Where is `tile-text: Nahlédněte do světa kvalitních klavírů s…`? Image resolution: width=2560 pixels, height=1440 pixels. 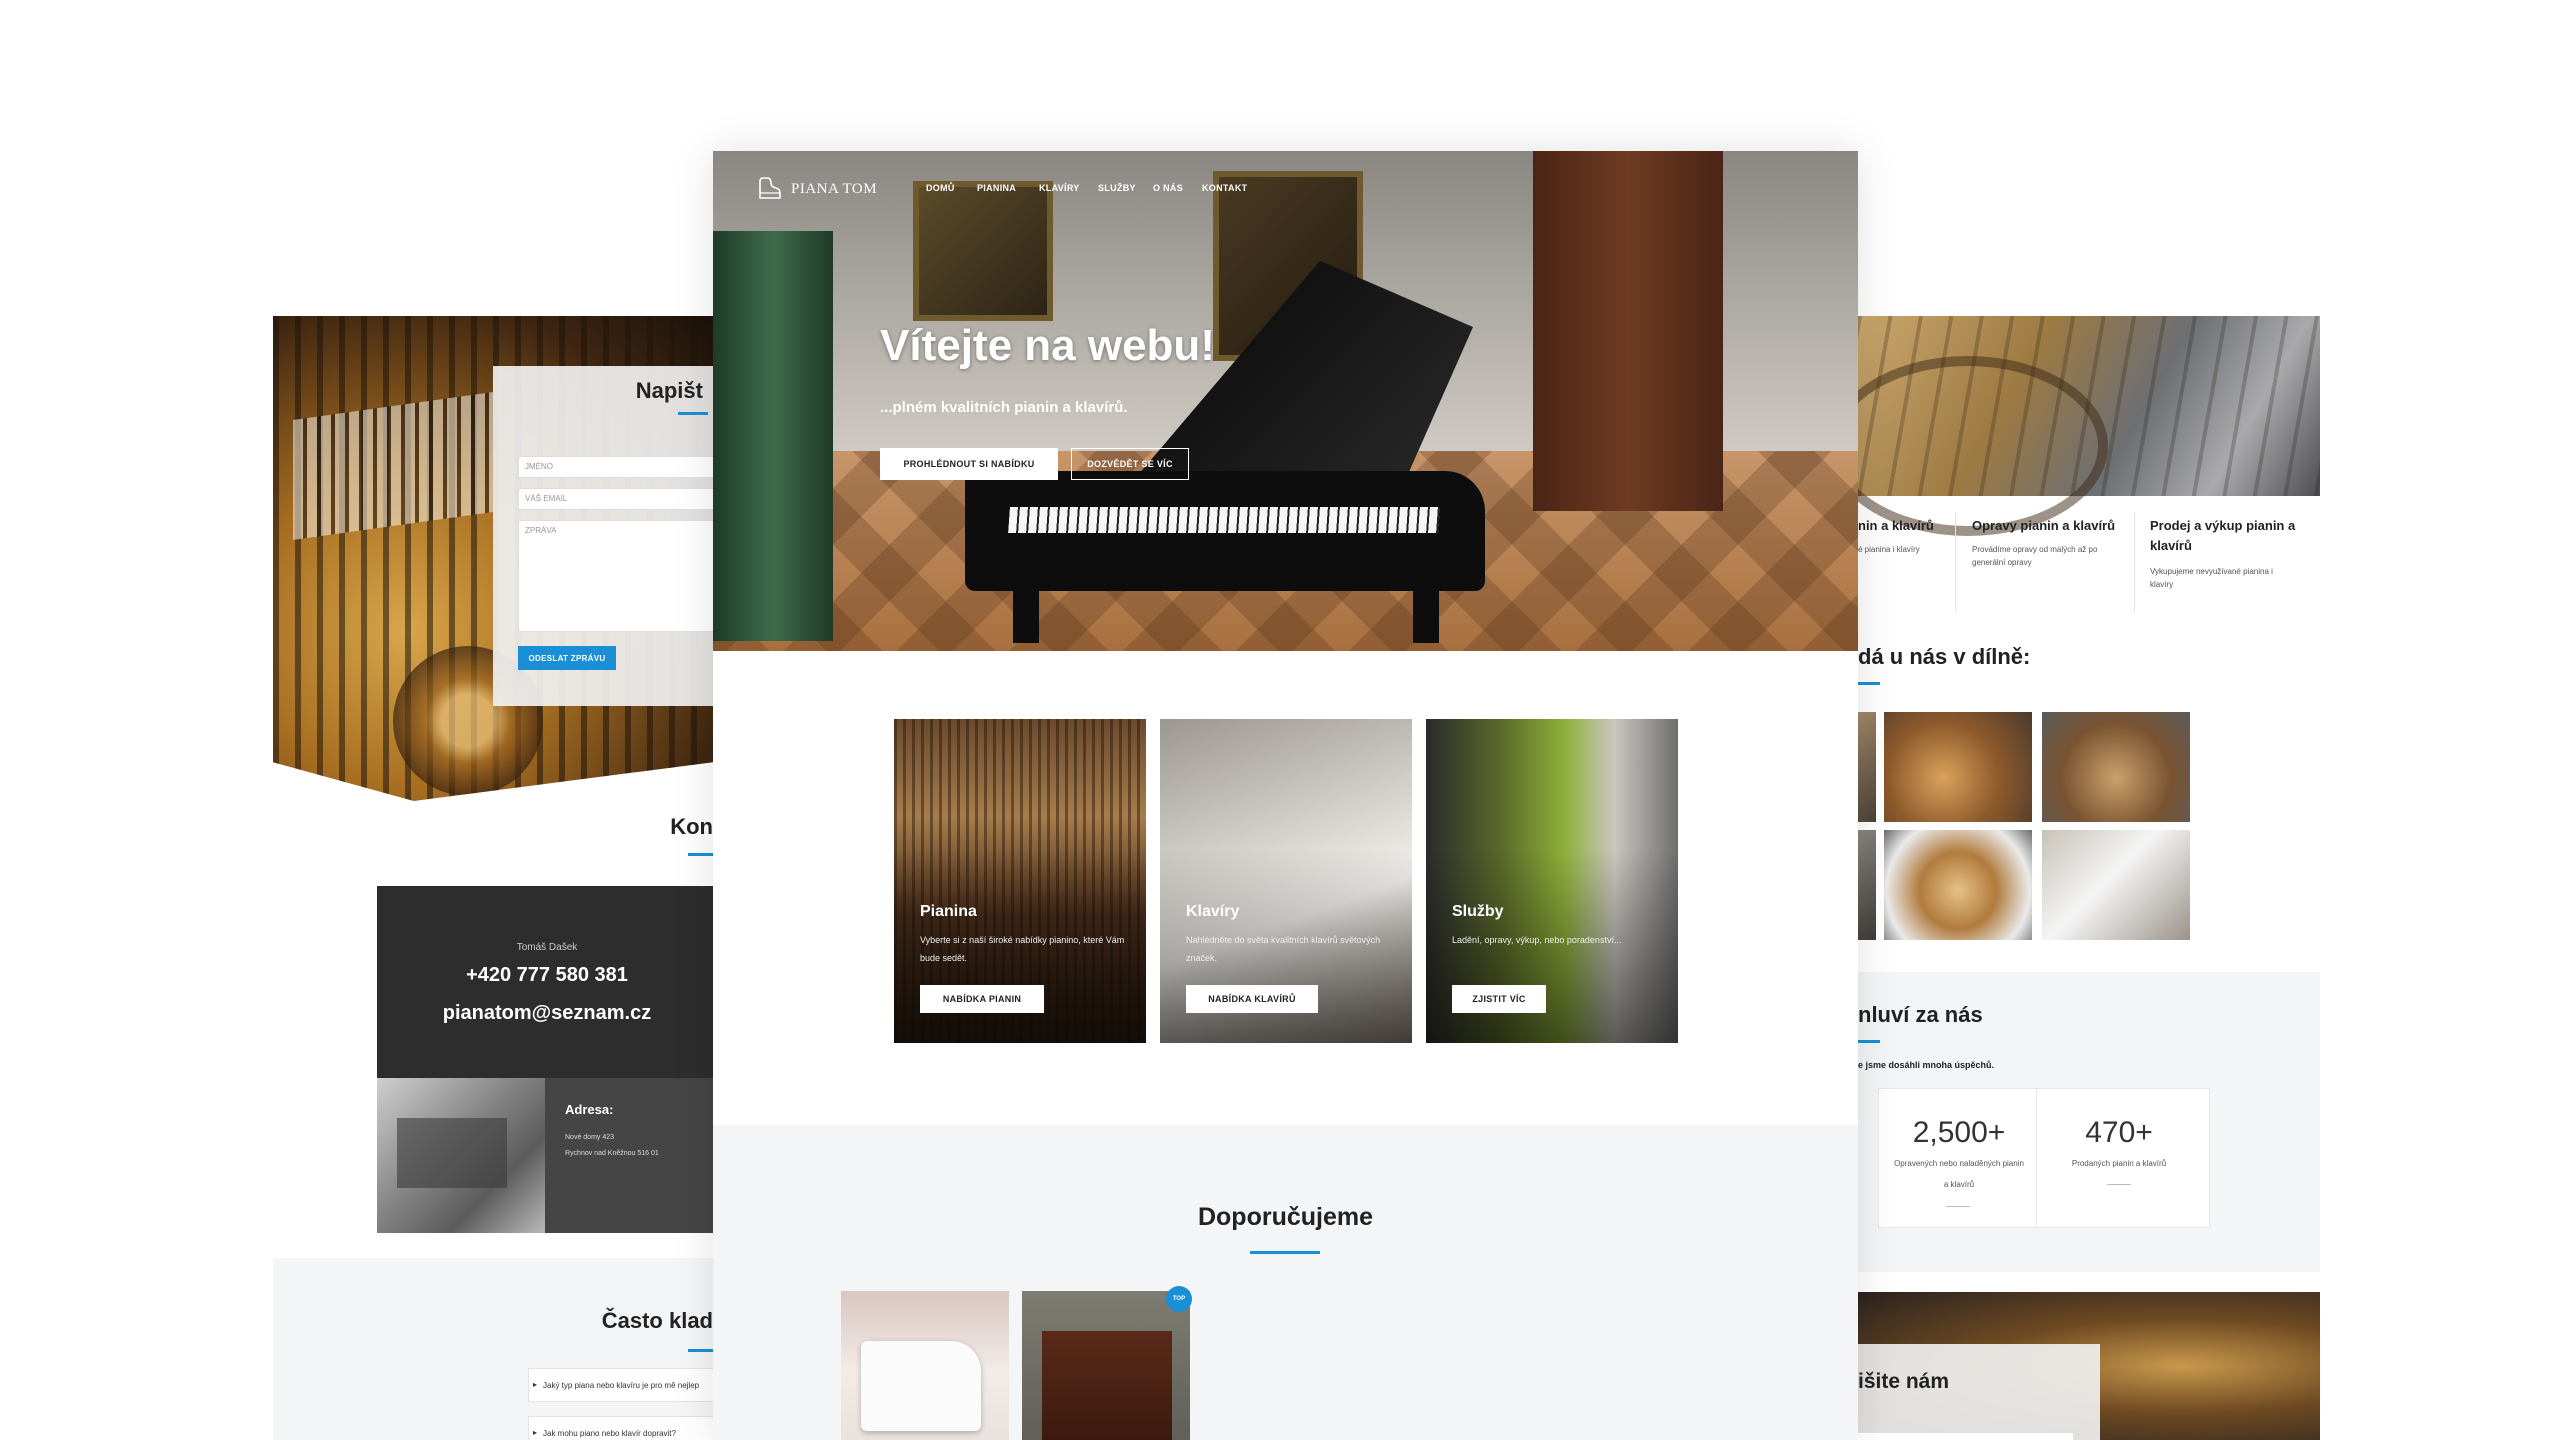
tile-text: Nahlédněte do světa kvalitních klavírů s… is located at coordinates (1283, 949).